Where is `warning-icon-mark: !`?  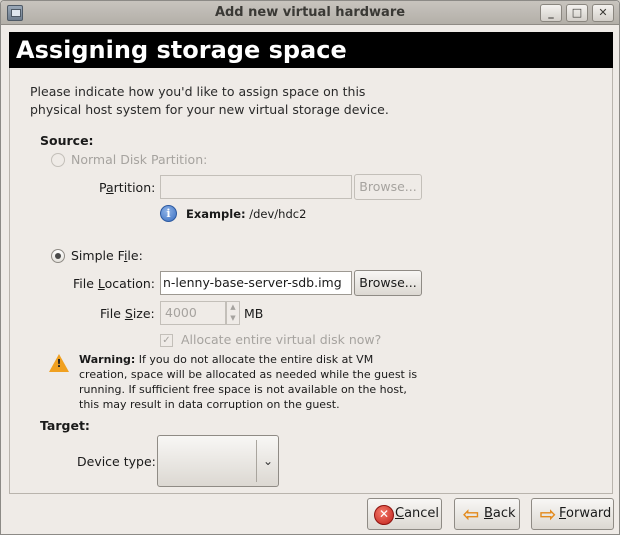
warning-icon-mark: ! is located at coordinates (59, 363).